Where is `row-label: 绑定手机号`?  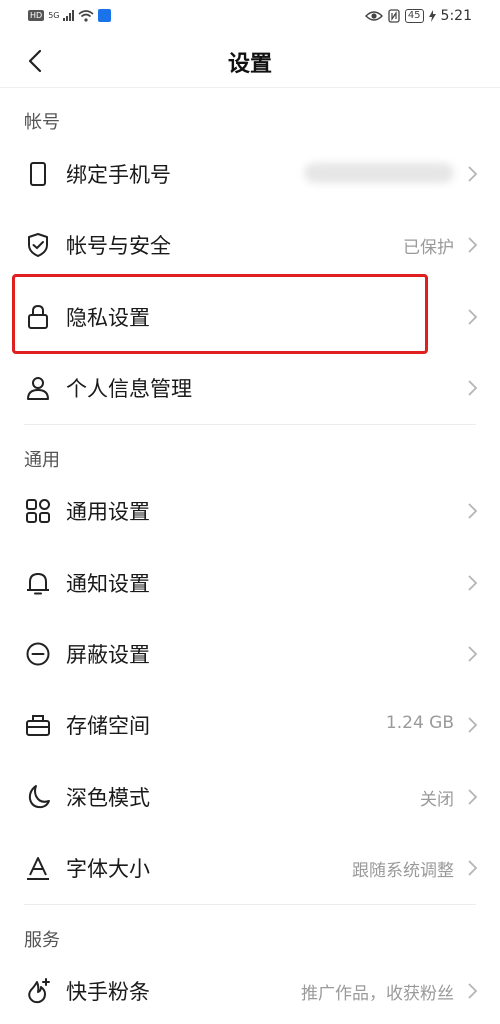
row-label: 绑定手机号 is located at coordinates (118, 175).